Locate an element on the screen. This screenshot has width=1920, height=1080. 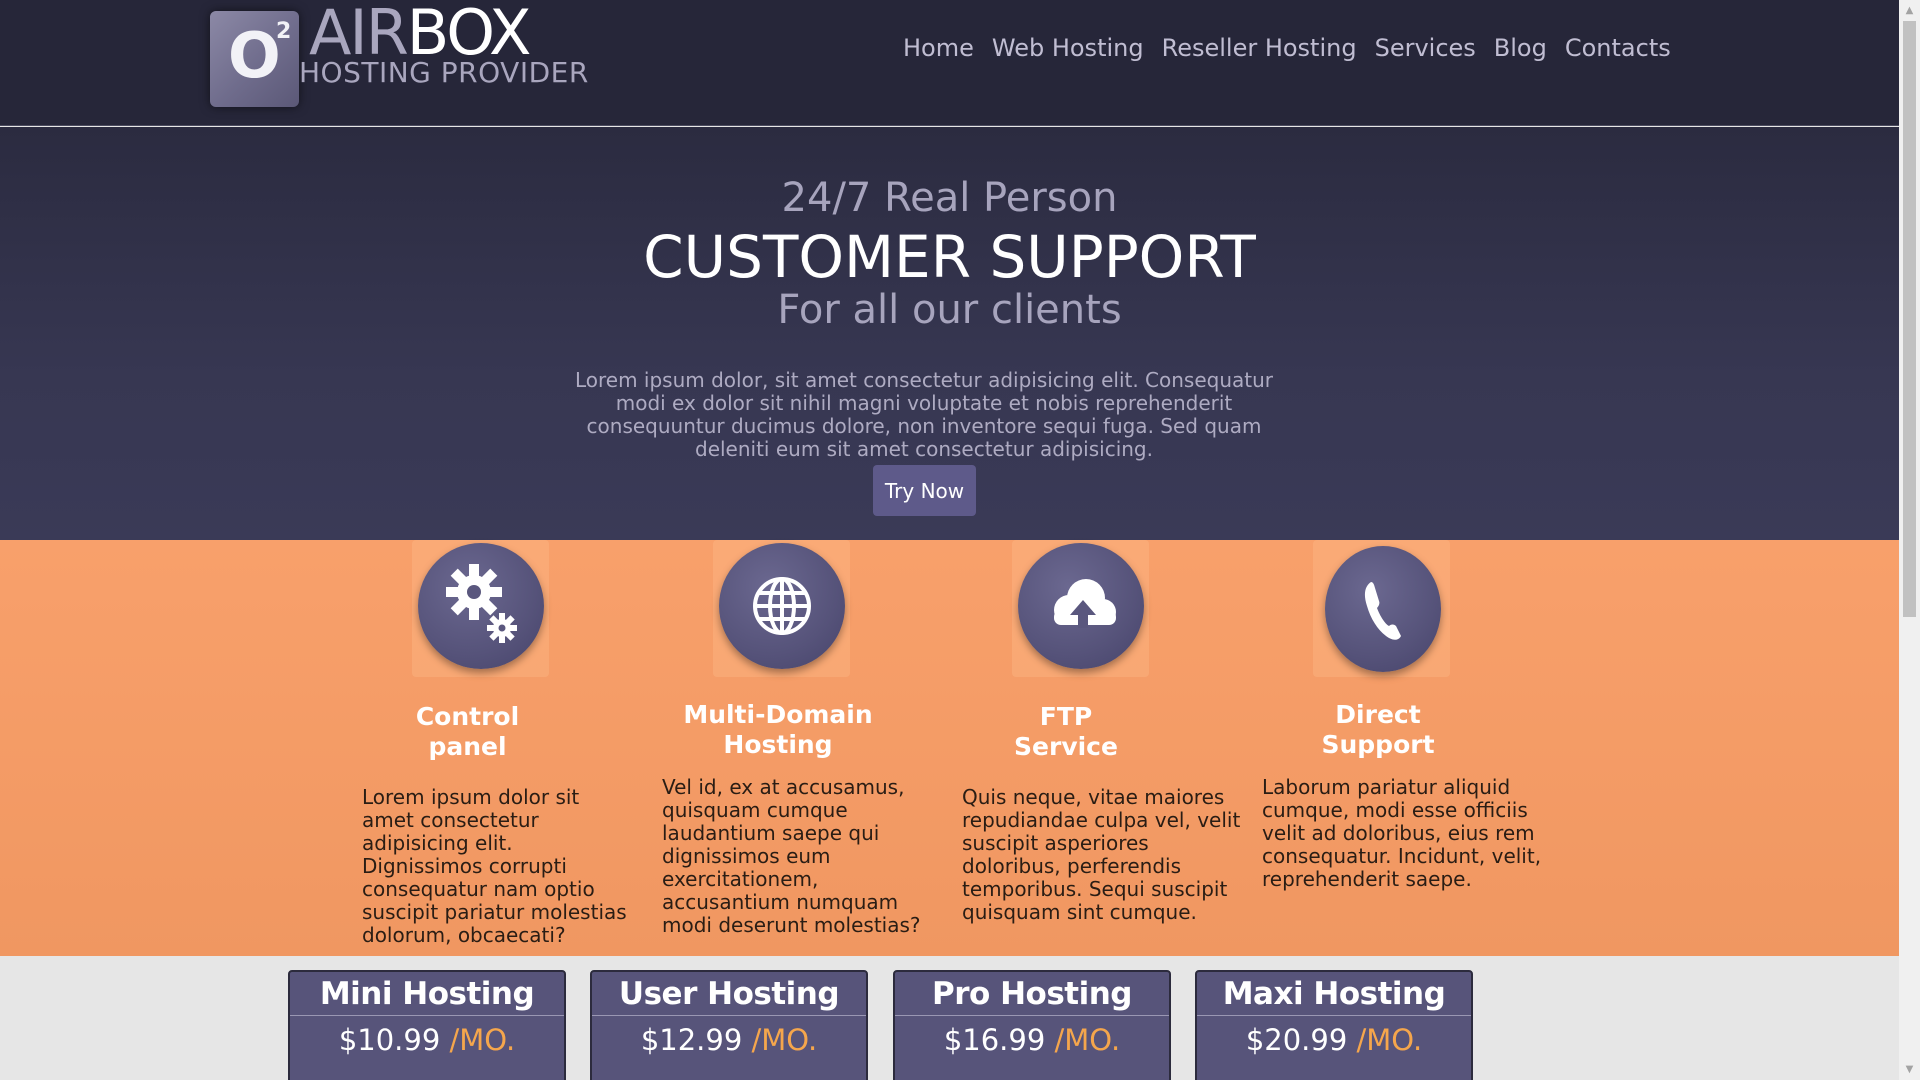
gears-icon is located at coordinates (481, 603).